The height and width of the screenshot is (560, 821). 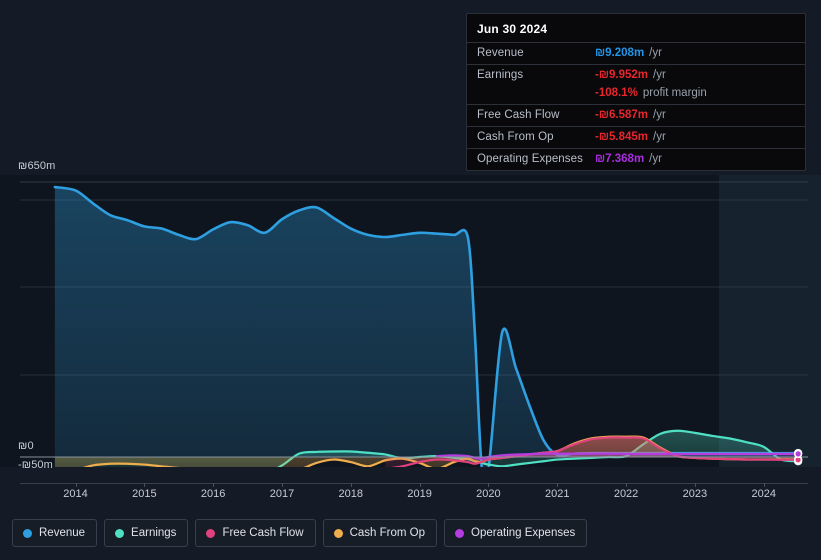 What do you see at coordinates (621, 115) in the screenshot?
I see `tooltip-row-value: -₪6.587m` at bounding box center [621, 115].